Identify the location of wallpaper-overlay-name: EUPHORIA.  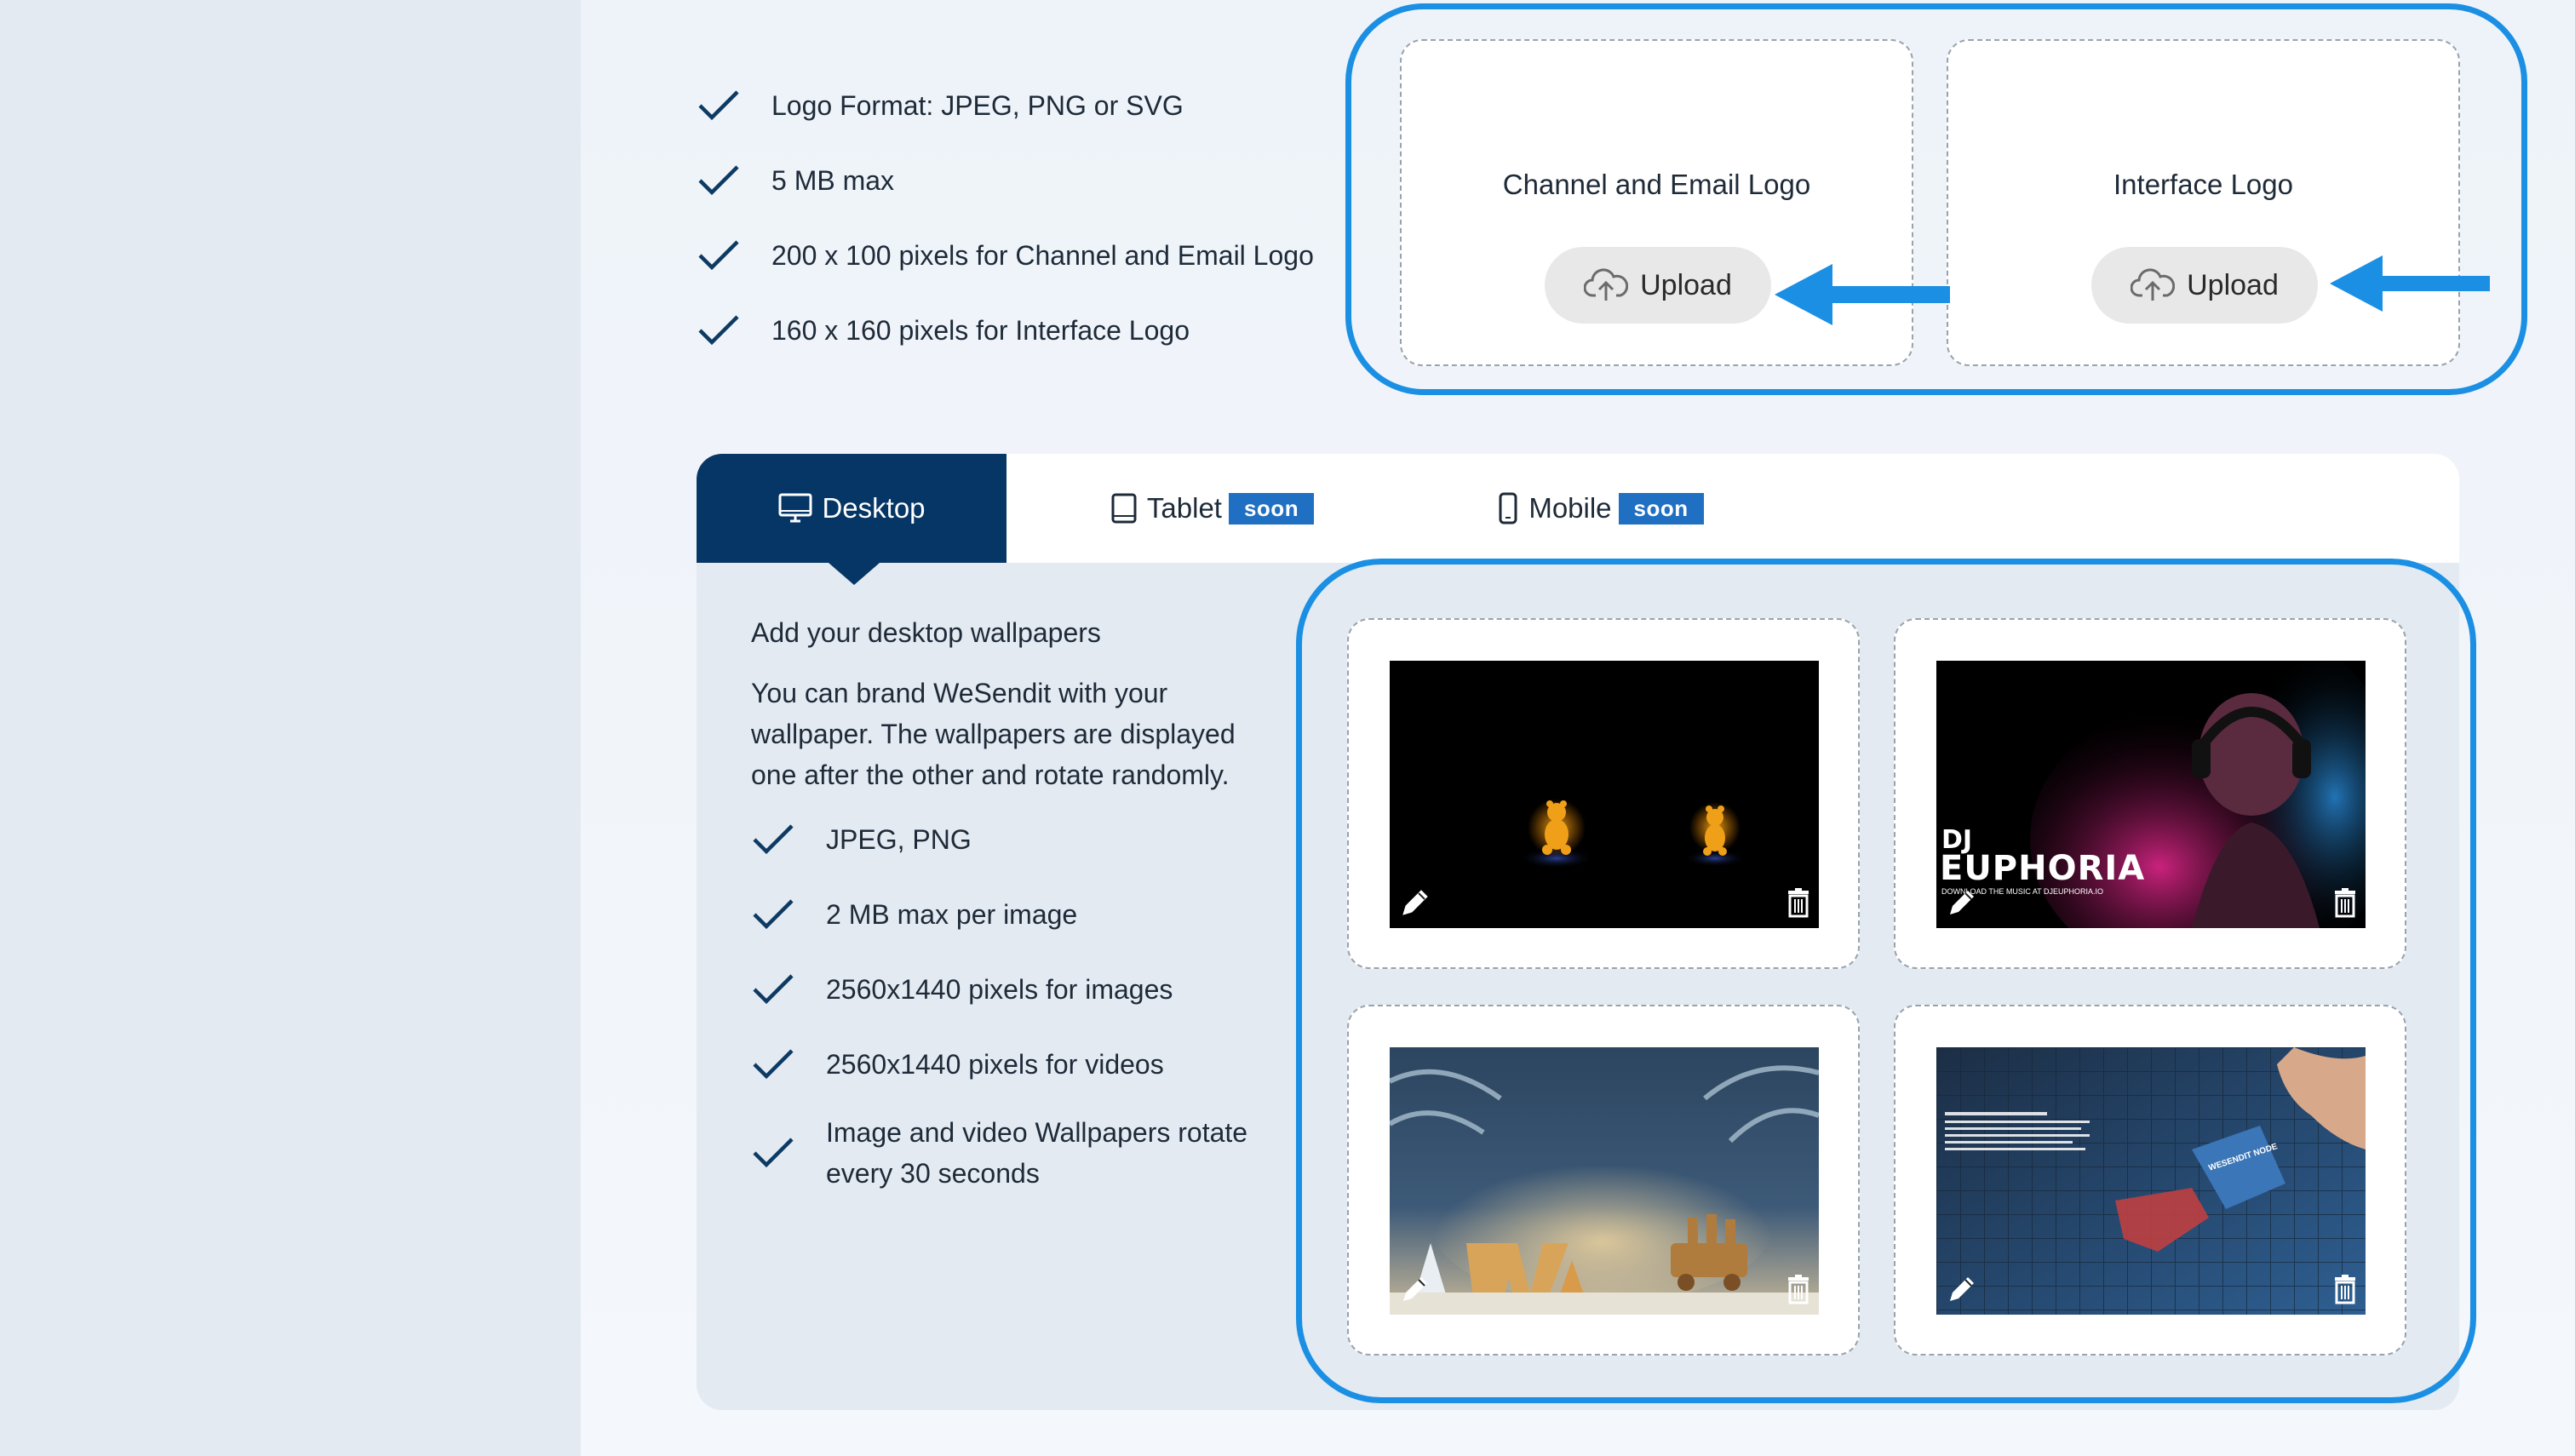
(2043, 869).